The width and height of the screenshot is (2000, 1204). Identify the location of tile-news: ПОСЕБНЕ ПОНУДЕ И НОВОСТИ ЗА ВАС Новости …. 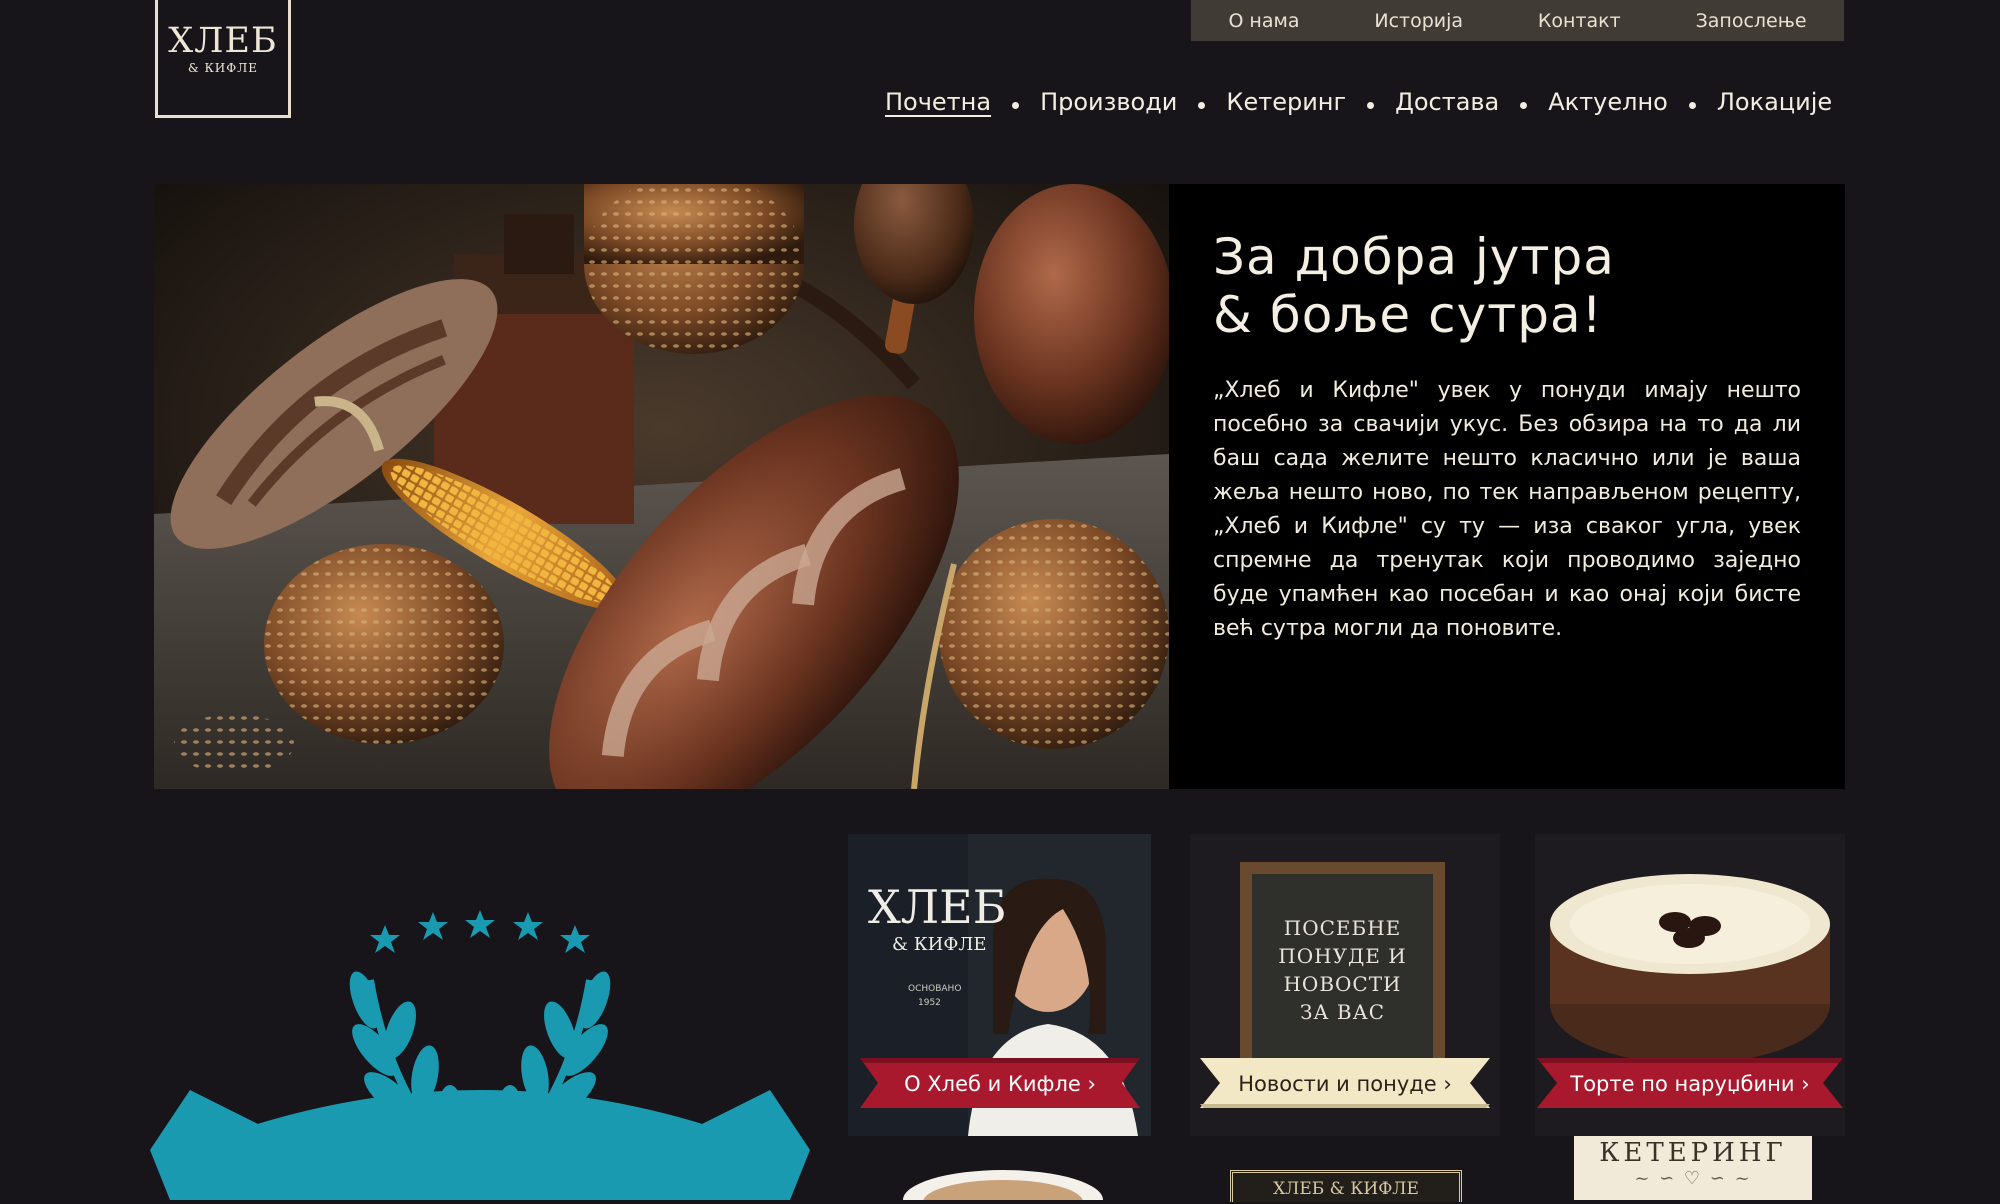
(1345, 985).